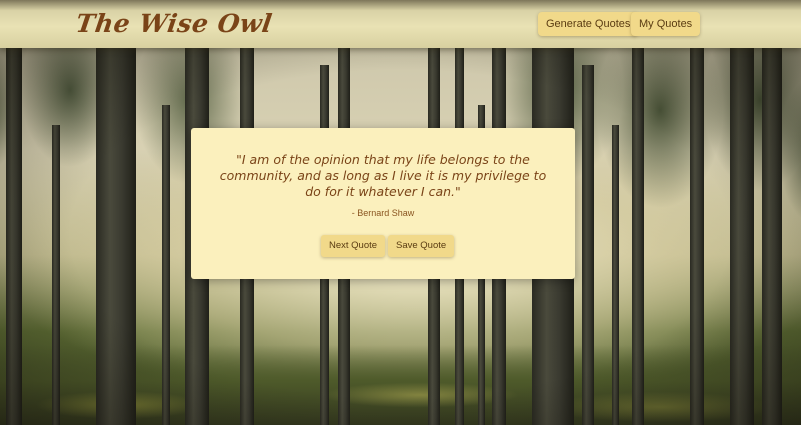  Describe the element at coordinates (383, 213) in the screenshot. I see `quote-author: - Bernard Shaw` at that location.